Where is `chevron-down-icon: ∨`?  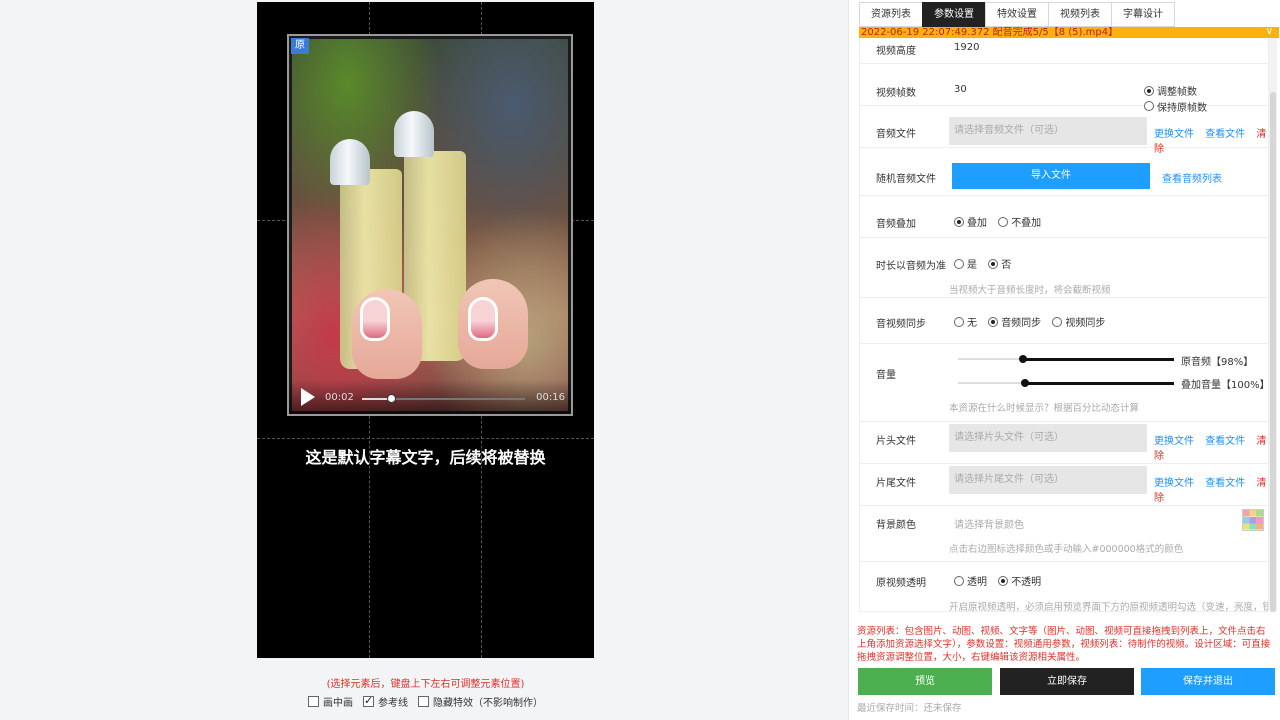
chevron-down-icon: ∨ is located at coordinates (1269, 32).